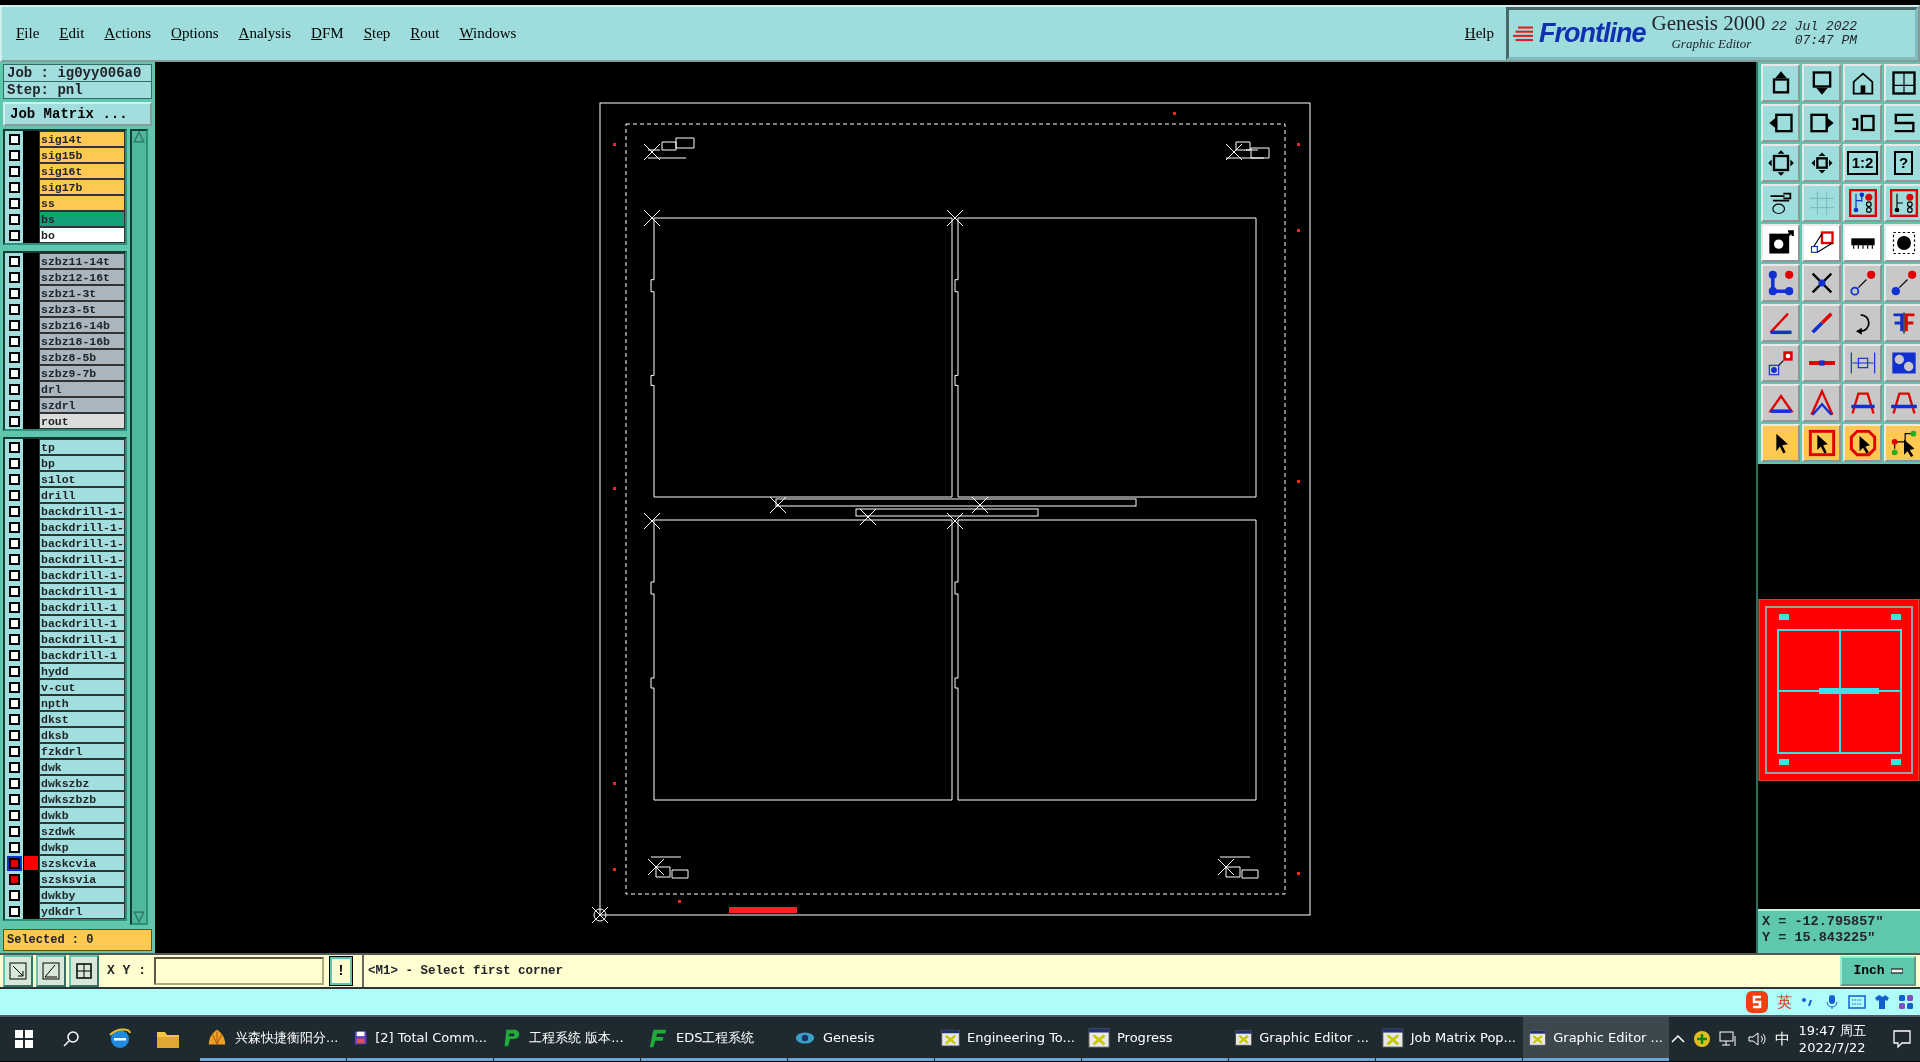  I want to click on layer-name: szdwk, so click(82, 831).